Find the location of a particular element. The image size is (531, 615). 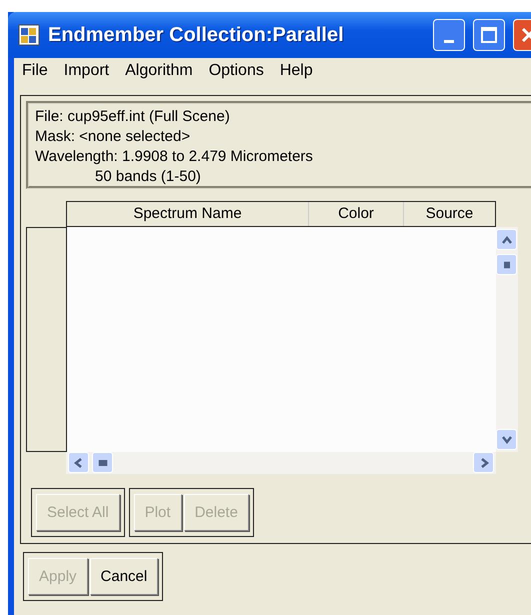

vertical-scrollbar is located at coordinates (507, 339).